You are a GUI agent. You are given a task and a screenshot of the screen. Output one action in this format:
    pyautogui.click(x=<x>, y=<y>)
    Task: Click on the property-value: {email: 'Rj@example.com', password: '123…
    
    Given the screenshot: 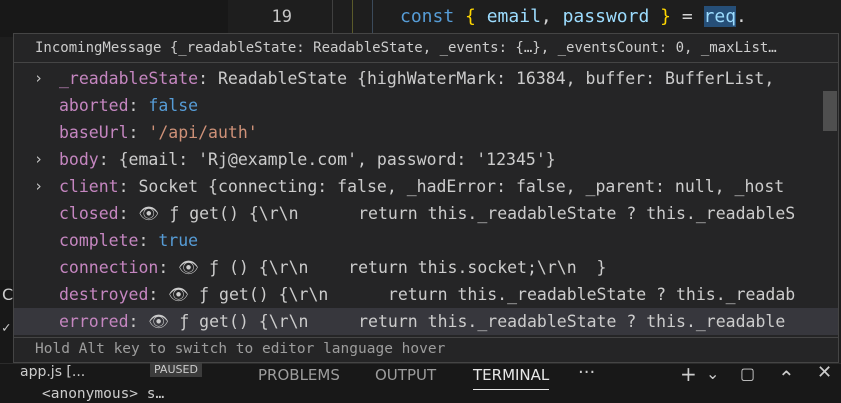 What is the action you would take?
    pyautogui.click(x=337, y=159)
    